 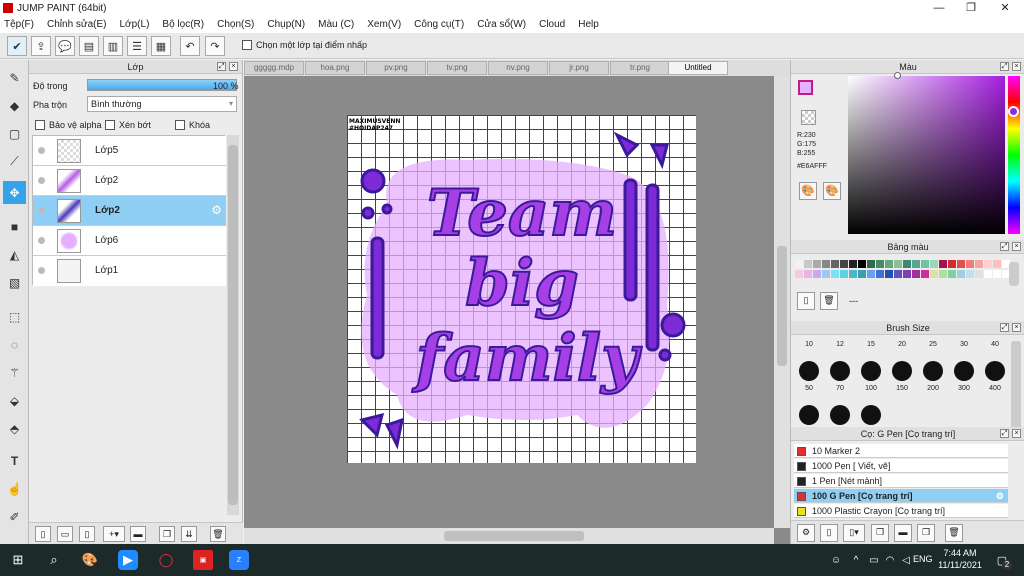 What do you see at coordinates (215, 46) in the screenshot?
I see `redo-button: ↷` at bounding box center [215, 46].